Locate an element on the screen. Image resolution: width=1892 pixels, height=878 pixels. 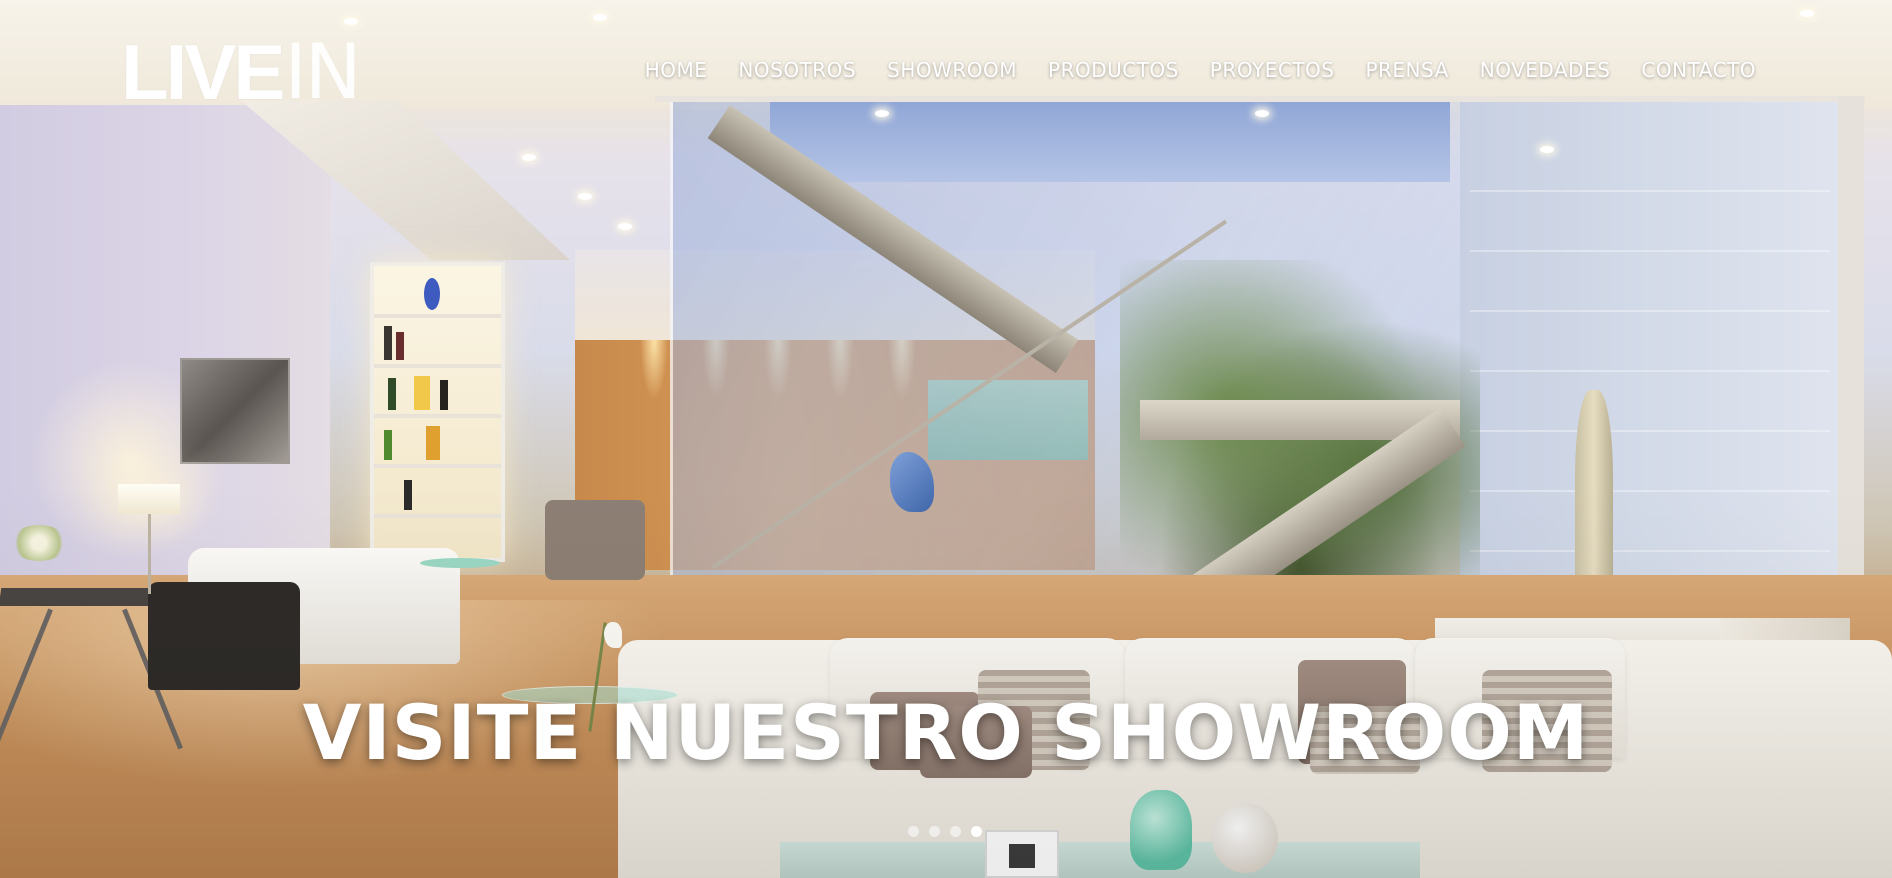
nav-nosotros: NOSOTROS is located at coordinates (797, 70).